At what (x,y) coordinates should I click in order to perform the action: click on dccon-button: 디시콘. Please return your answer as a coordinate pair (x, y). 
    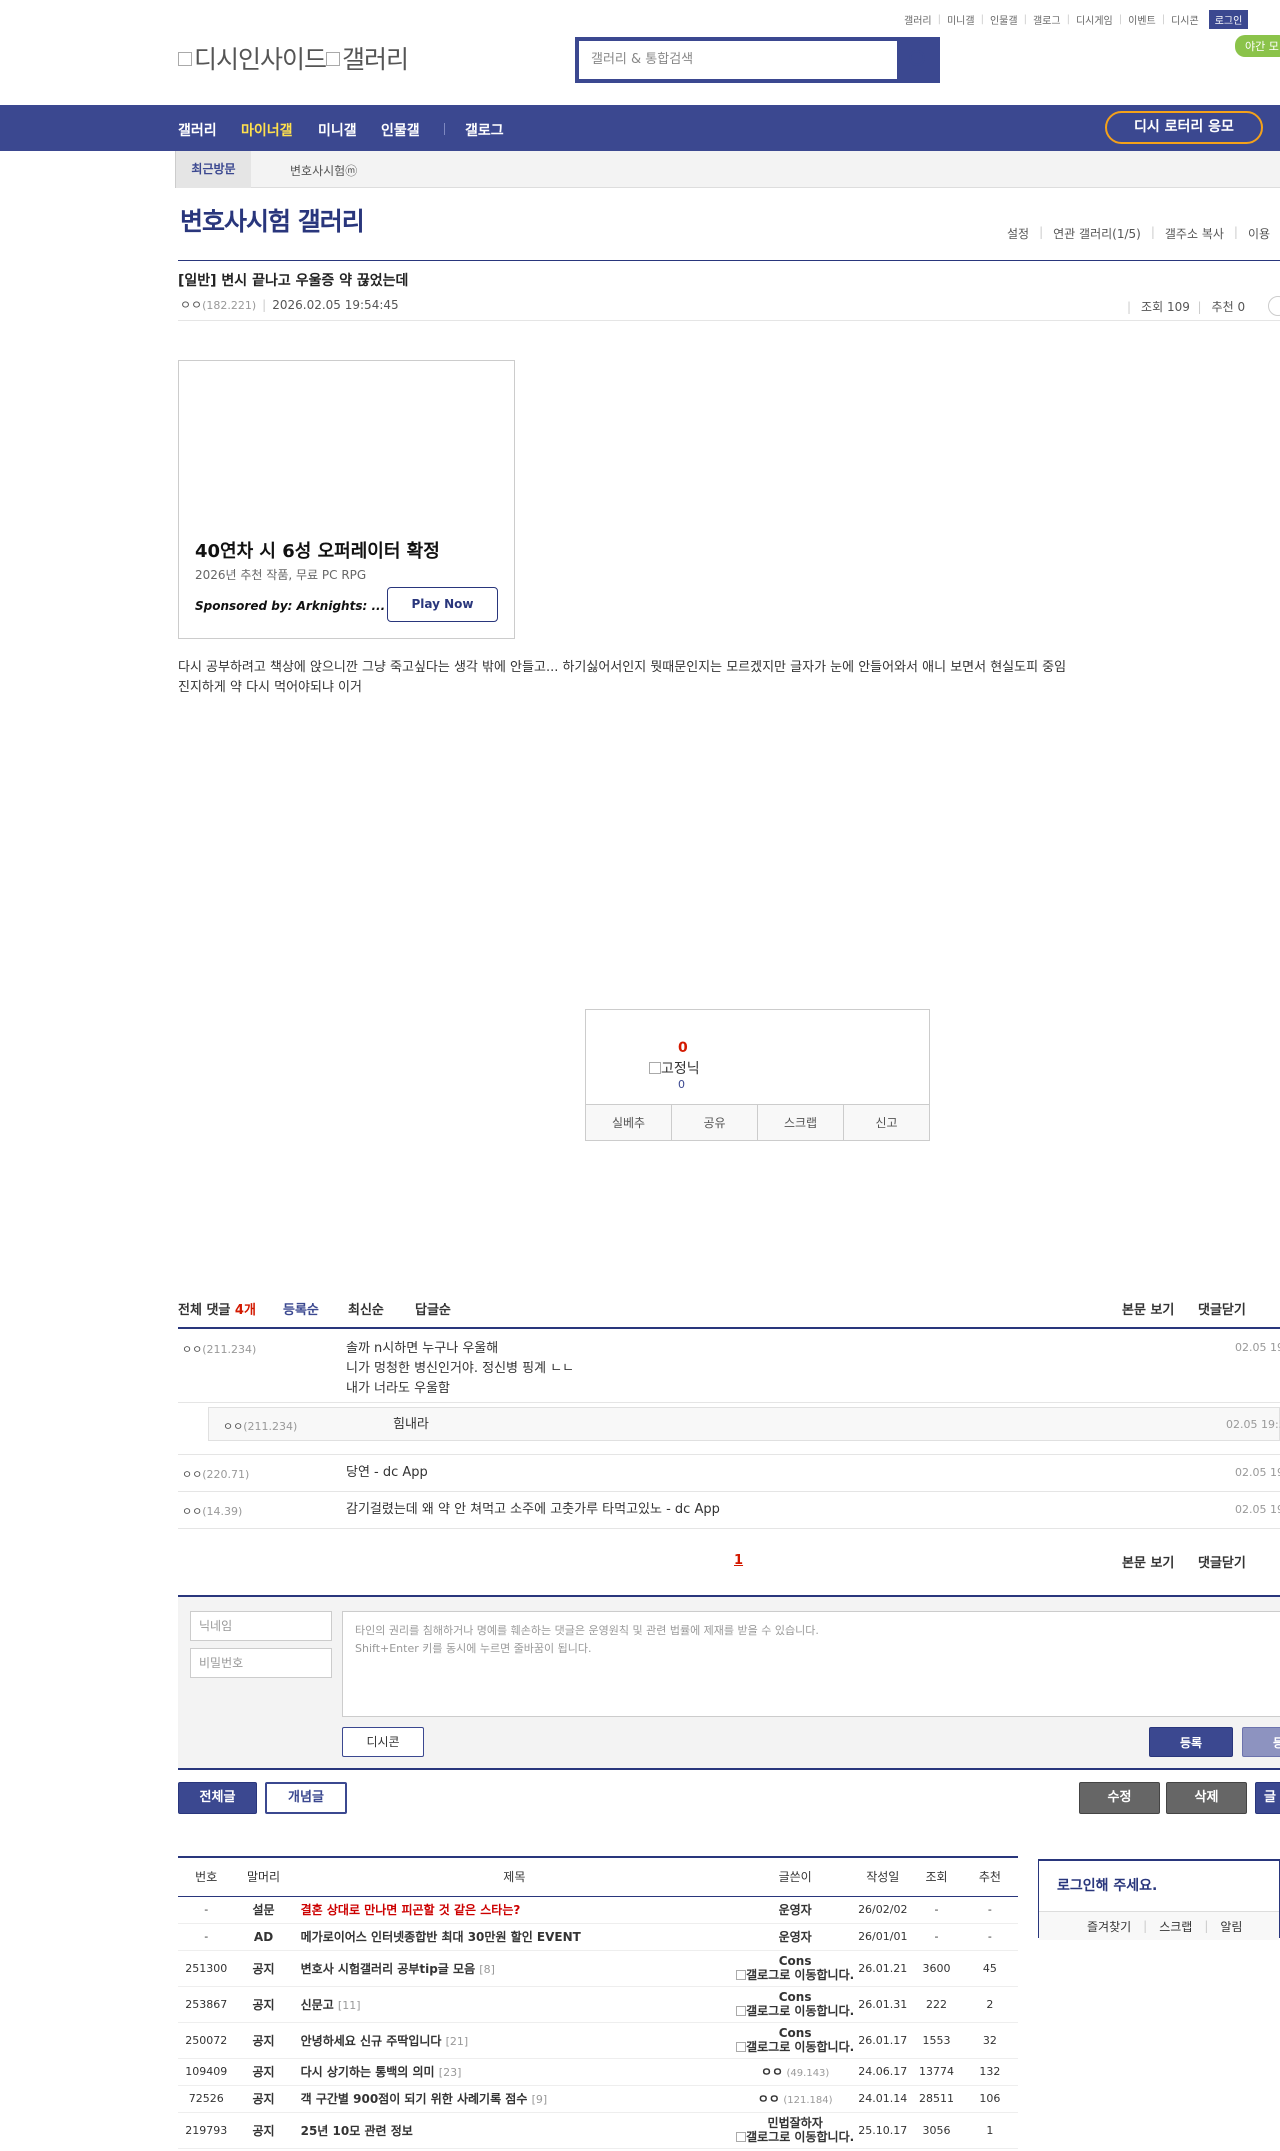
    Looking at the image, I should click on (383, 1742).